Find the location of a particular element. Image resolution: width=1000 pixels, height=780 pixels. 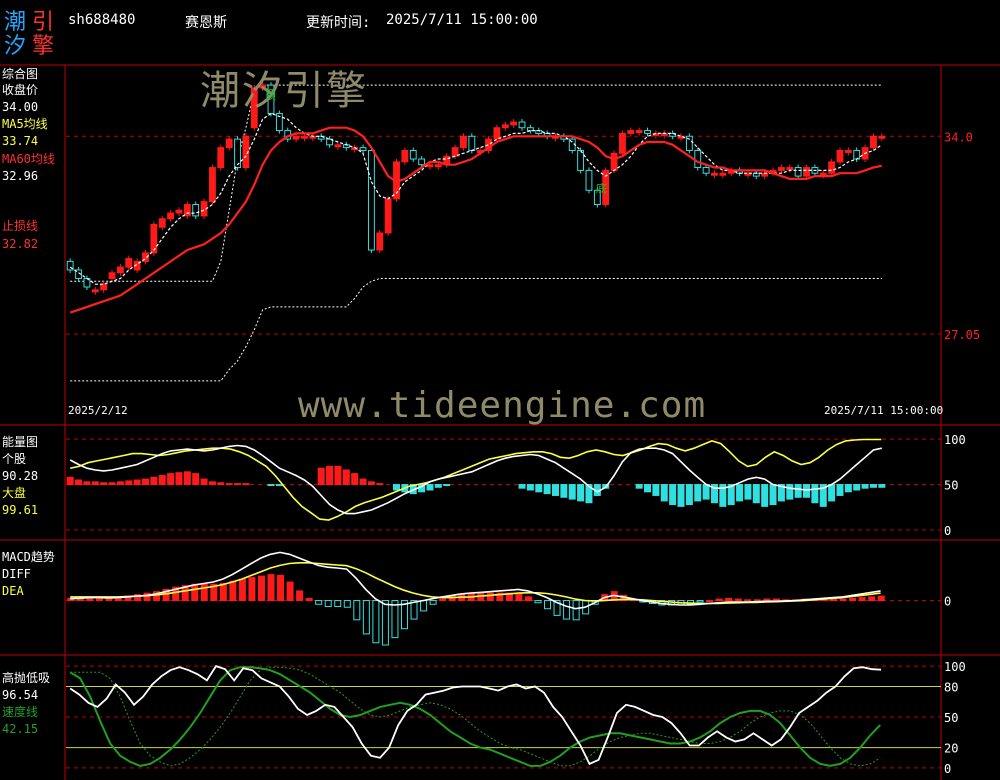

marker-top: 顶 is located at coordinates (270, 95).